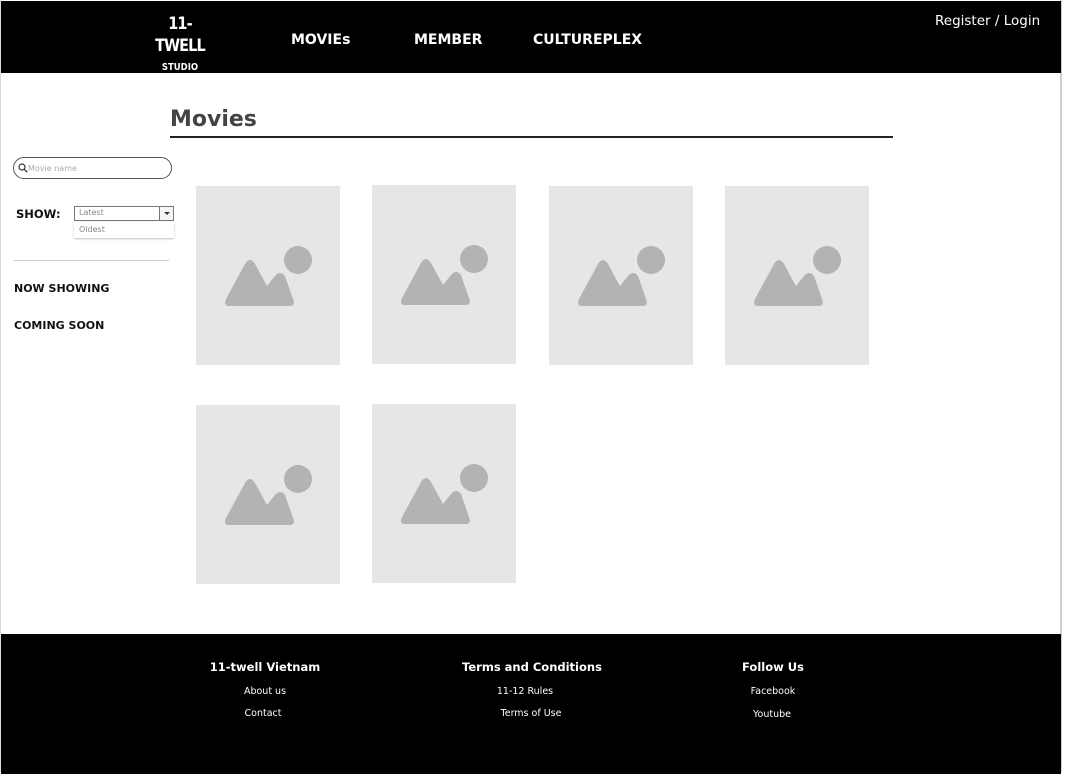 The width and height of the screenshot is (1066, 774). What do you see at coordinates (263, 713) in the screenshot?
I see `footer-link-contact: Contact` at bounding box center [263, 713].